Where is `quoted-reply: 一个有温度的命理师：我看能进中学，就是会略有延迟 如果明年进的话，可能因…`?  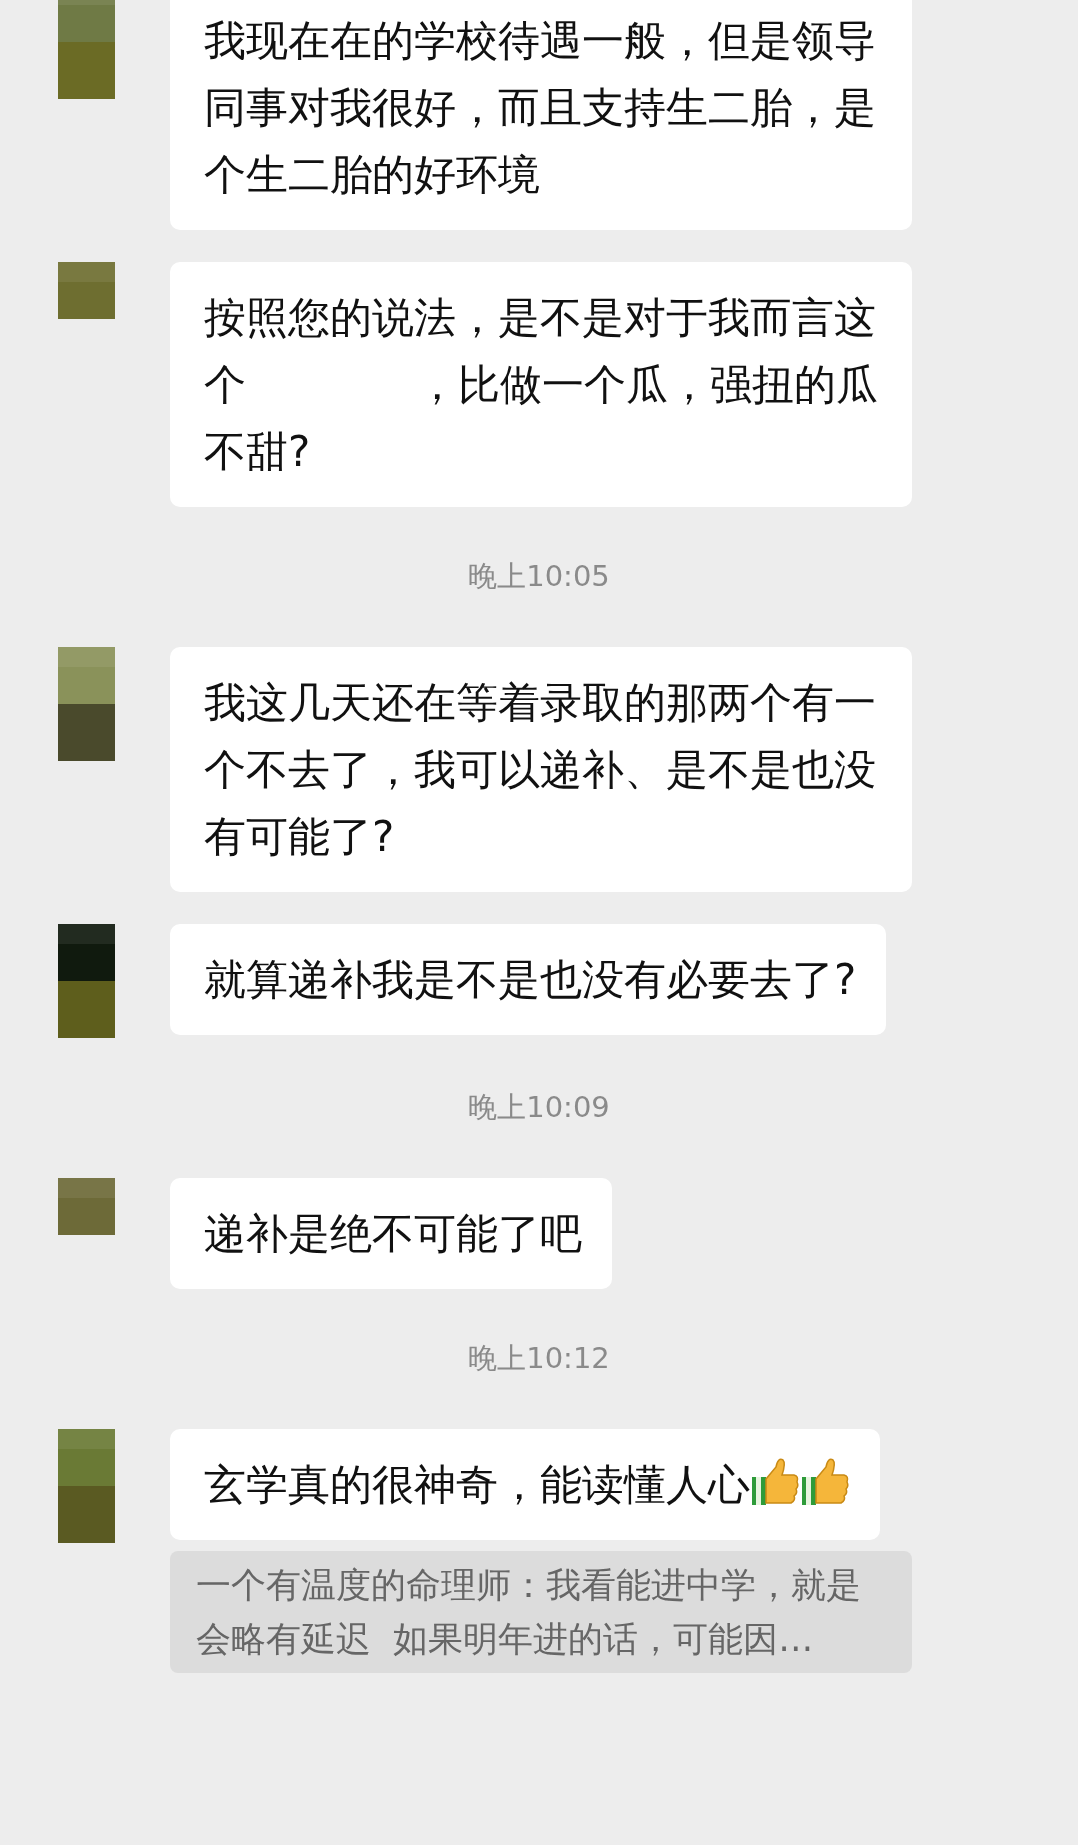
quoted-reply: 一个有温度的命理师：我看能进中学，就是会略有延迟 如果明年进的话，可能因… is located at coordinates (541, 1612).